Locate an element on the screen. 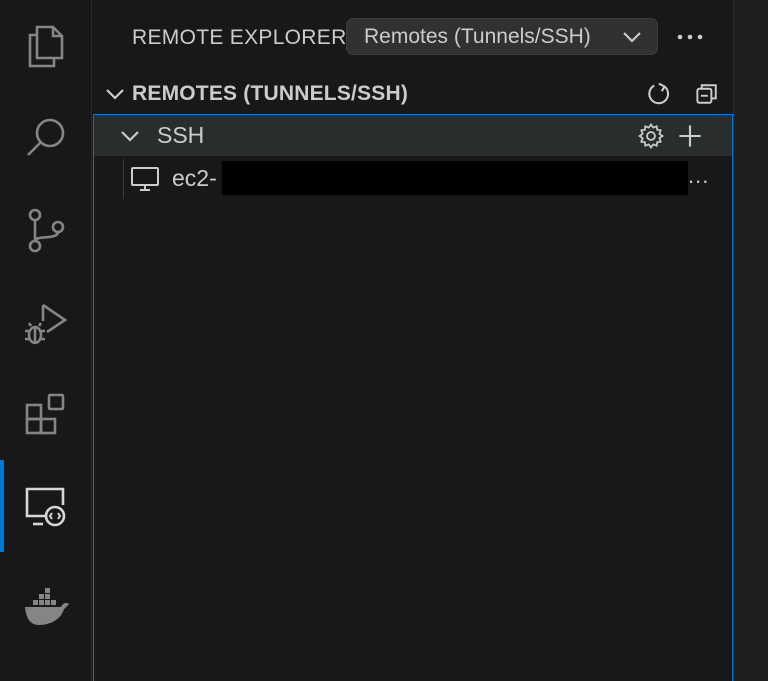 The width and height of the screenshot is (768, 681). docker-icon is located at coordinates (47, 606).